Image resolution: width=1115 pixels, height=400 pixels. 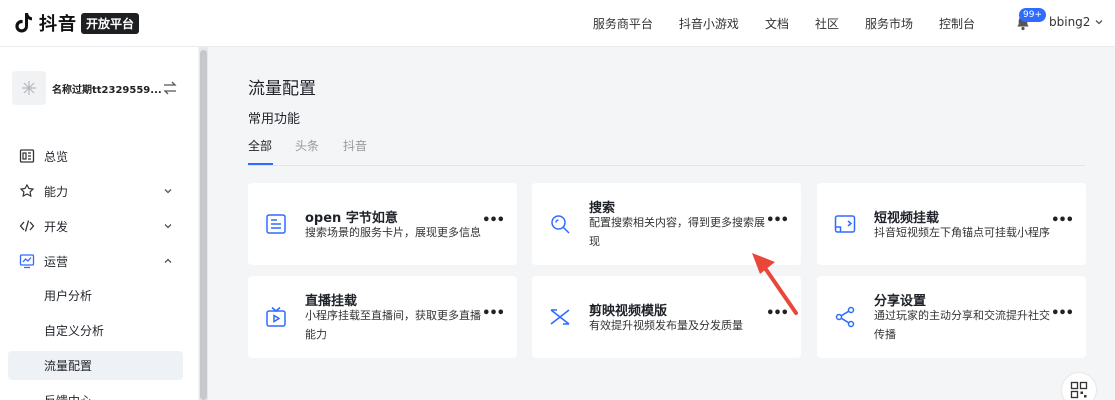 I want to click on username: bbing2, so click(x=1069, y=22).